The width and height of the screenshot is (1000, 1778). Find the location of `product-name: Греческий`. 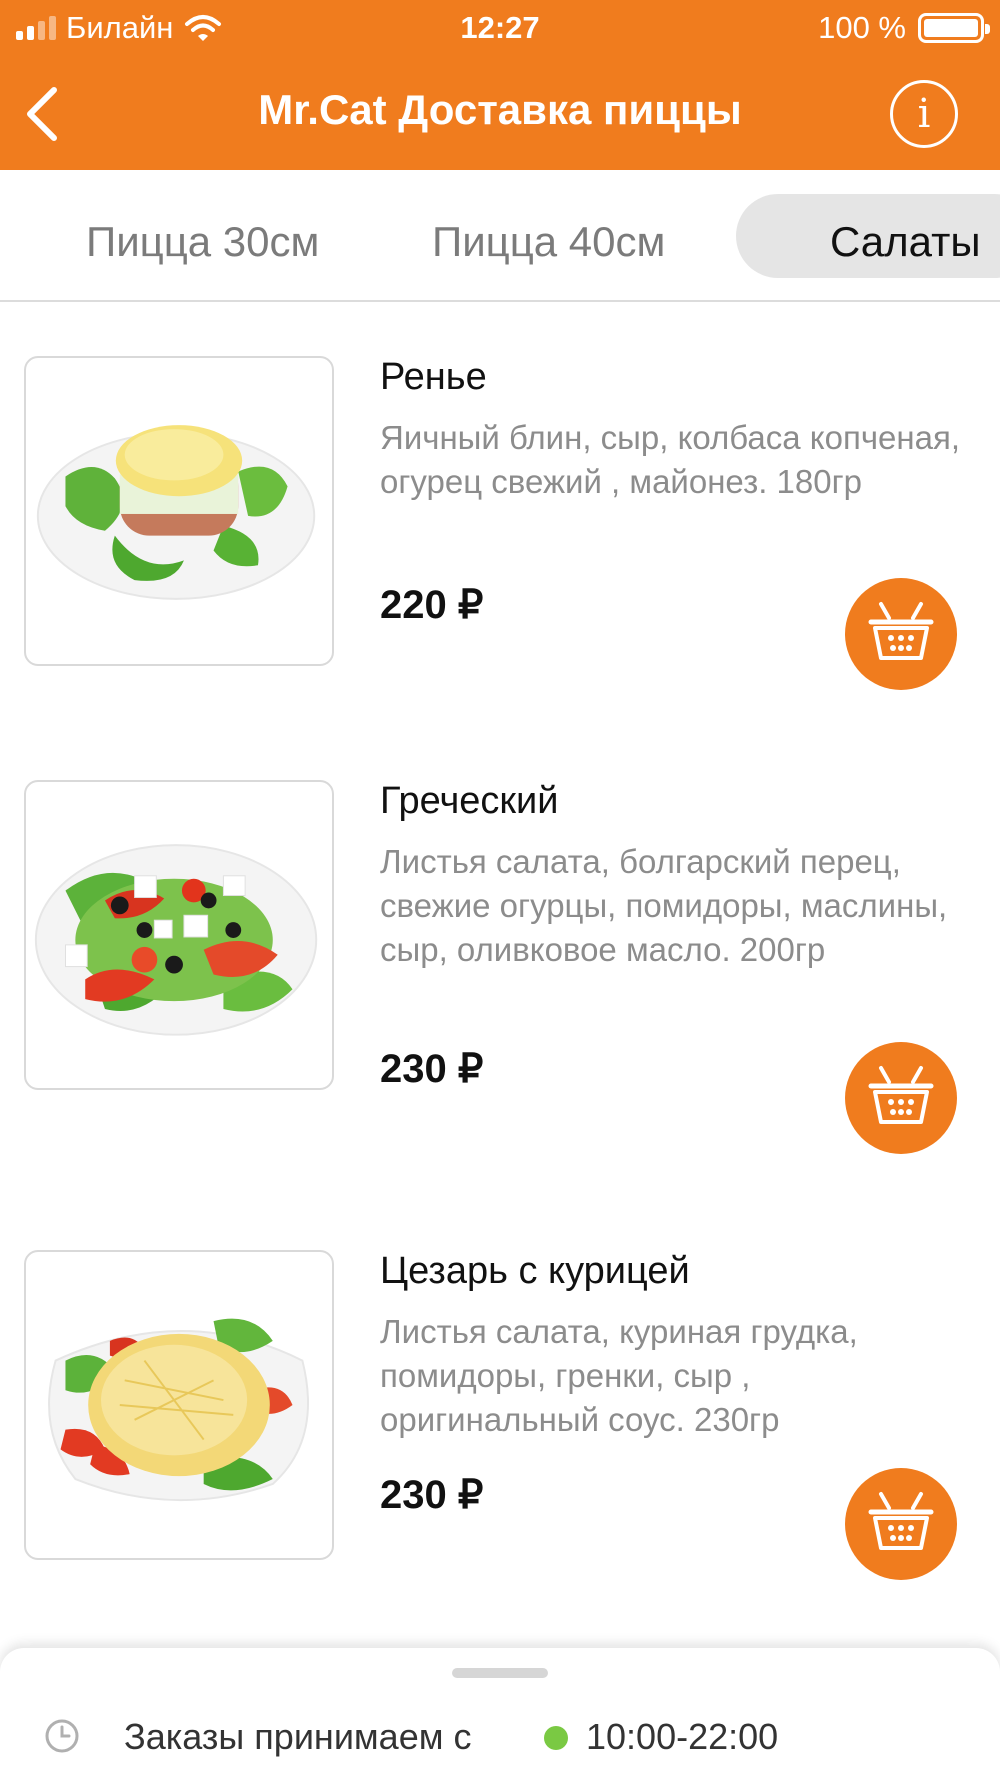

product-name: Греческий is located at coordinates (469, 801).